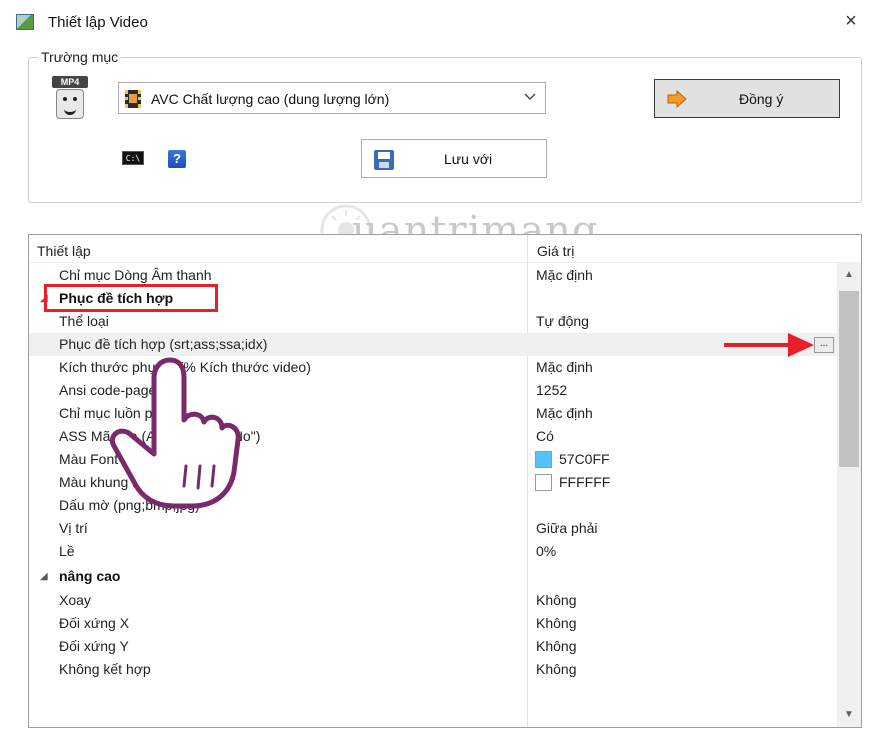 The image size is (870, 746). I want to click on grid-row: Vị trí Giữa phải, so click(434, 528).